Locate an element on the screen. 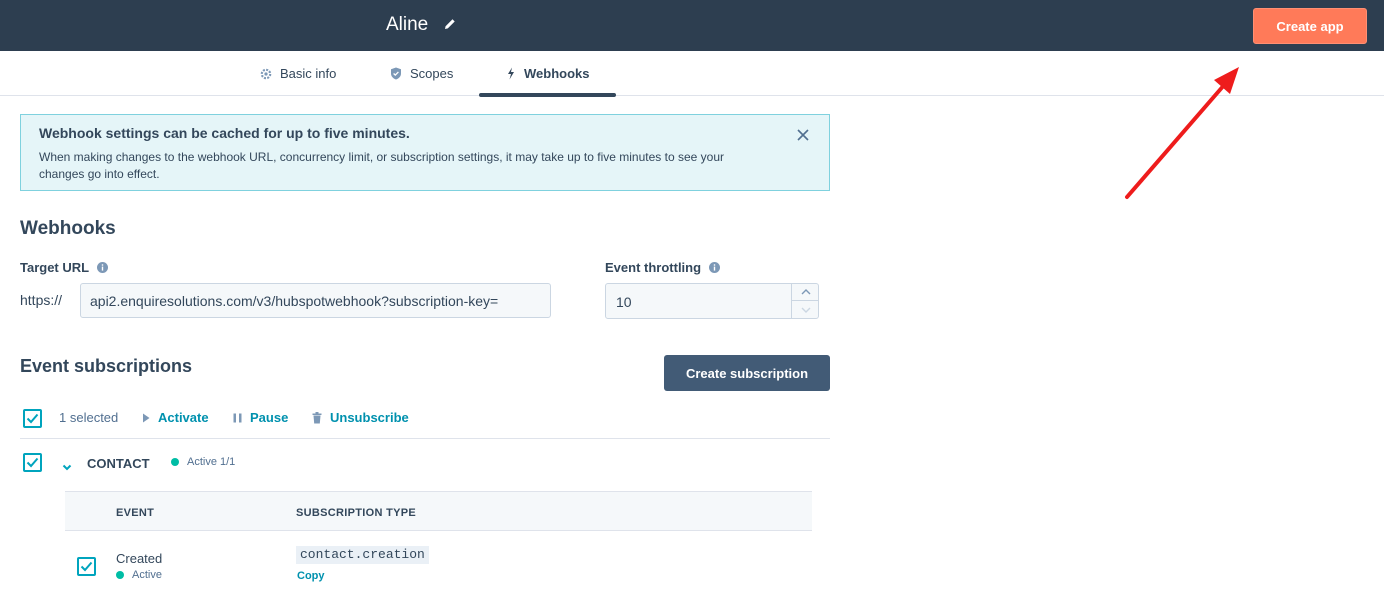 This screenshot has height=601, width=1384. table-header: EVENT SUBSCRIPTION TYPE is located at coordinates (438, 511).